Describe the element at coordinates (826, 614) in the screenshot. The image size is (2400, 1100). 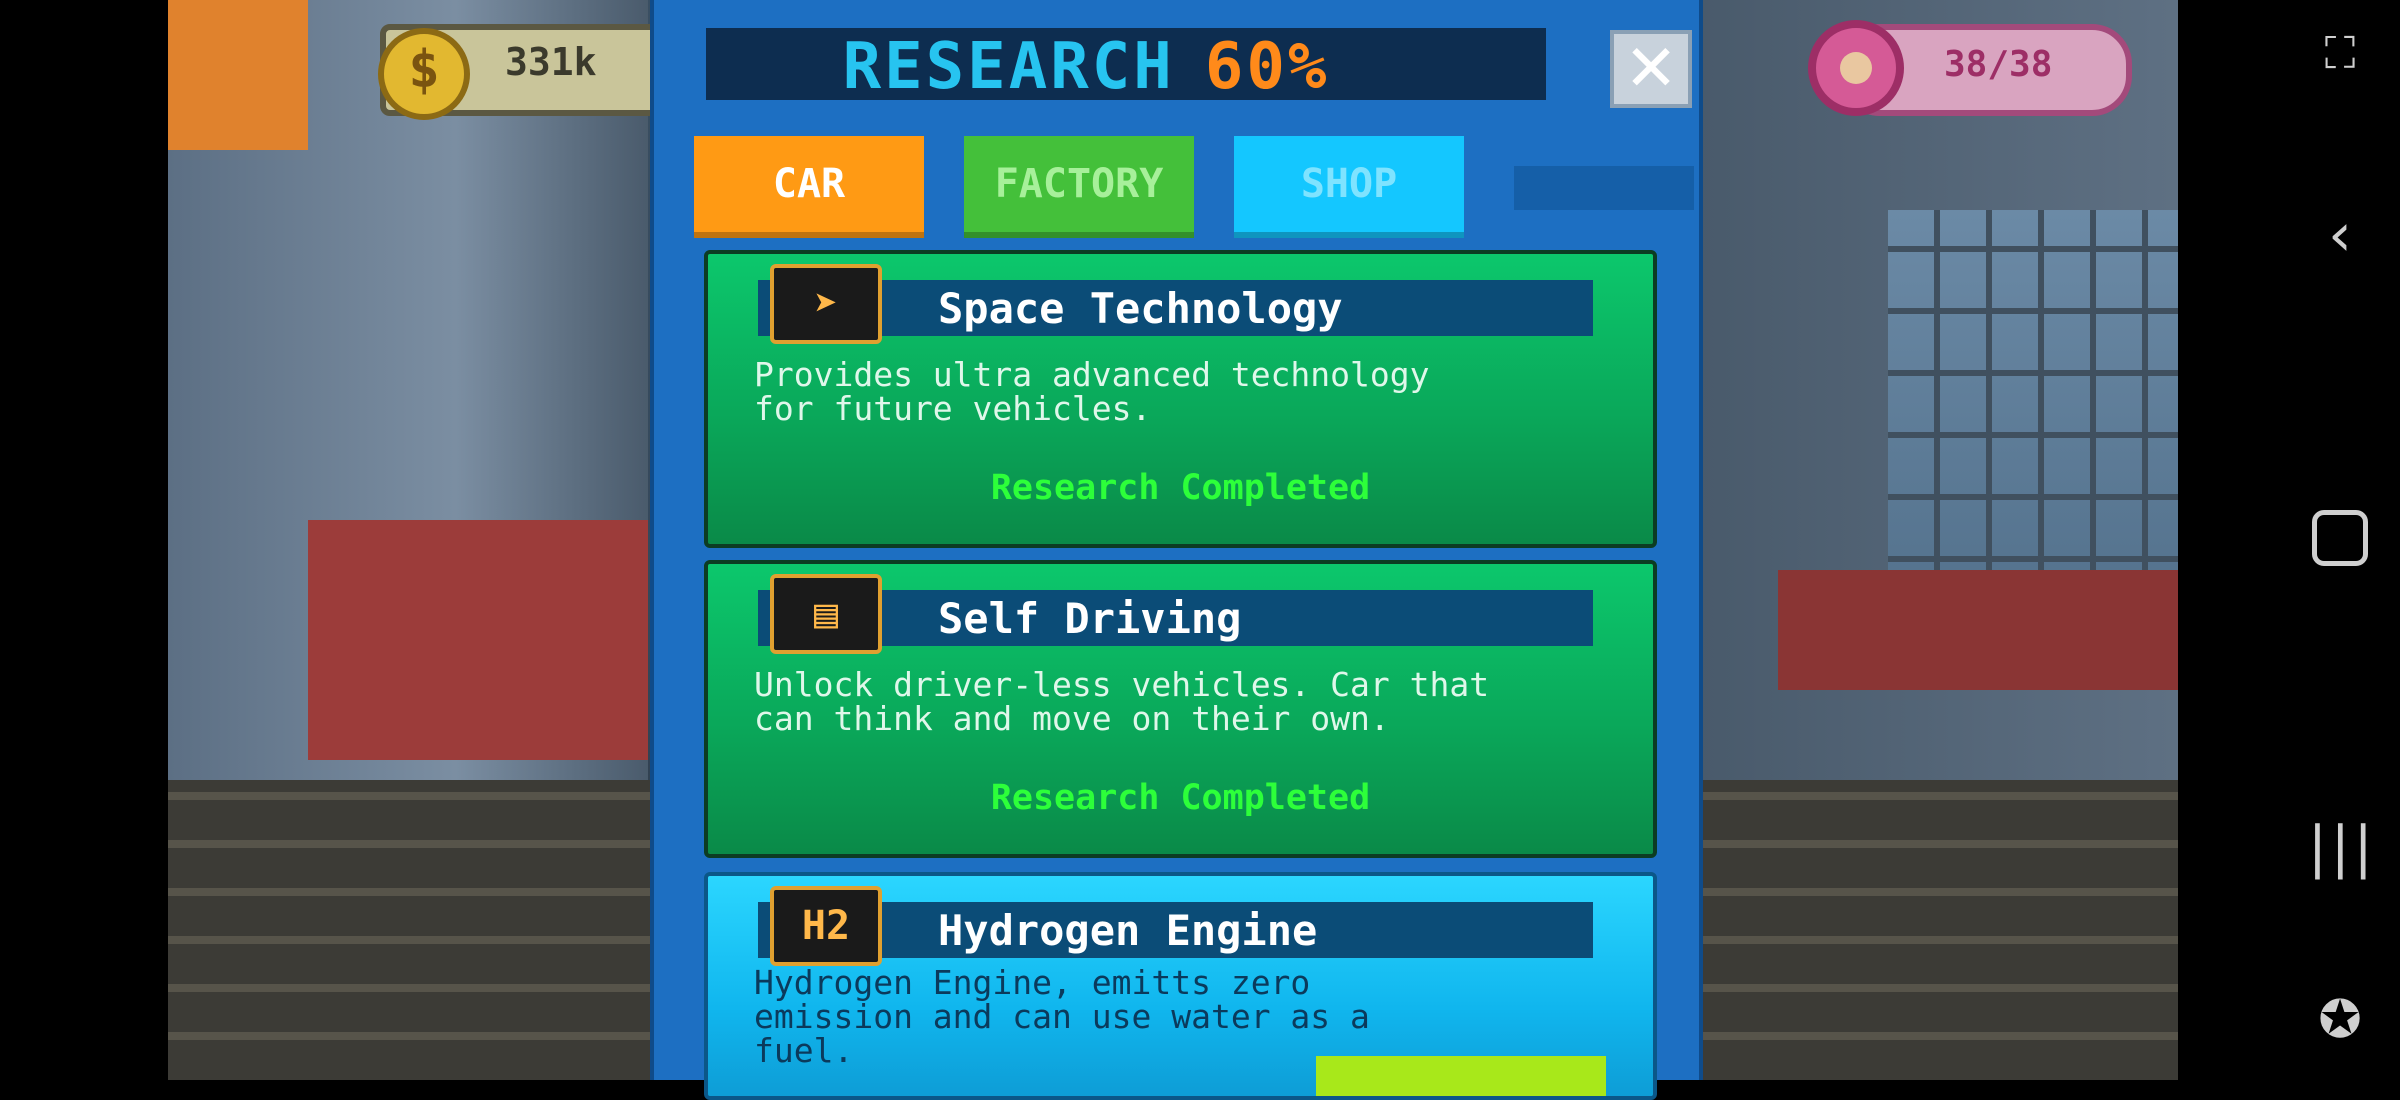
I see `computer-icon: ▤` at that location.